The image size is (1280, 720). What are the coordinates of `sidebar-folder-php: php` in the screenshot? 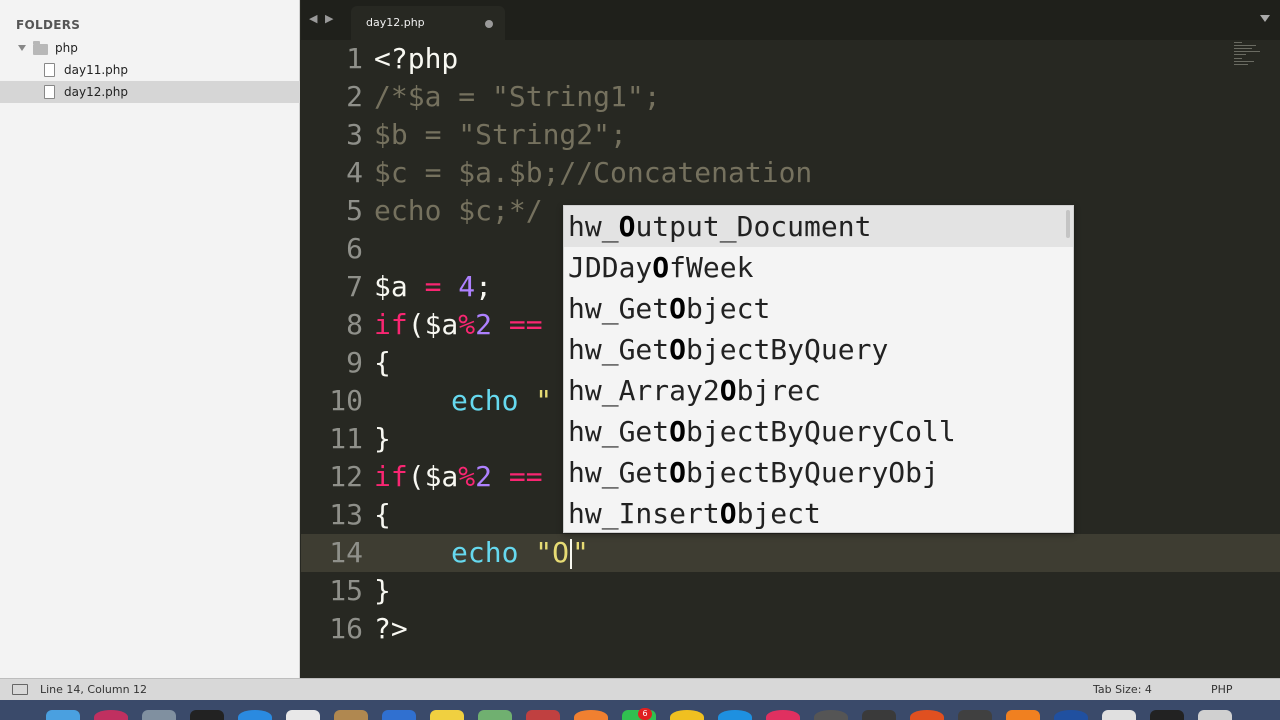 It's located at (150, 48).